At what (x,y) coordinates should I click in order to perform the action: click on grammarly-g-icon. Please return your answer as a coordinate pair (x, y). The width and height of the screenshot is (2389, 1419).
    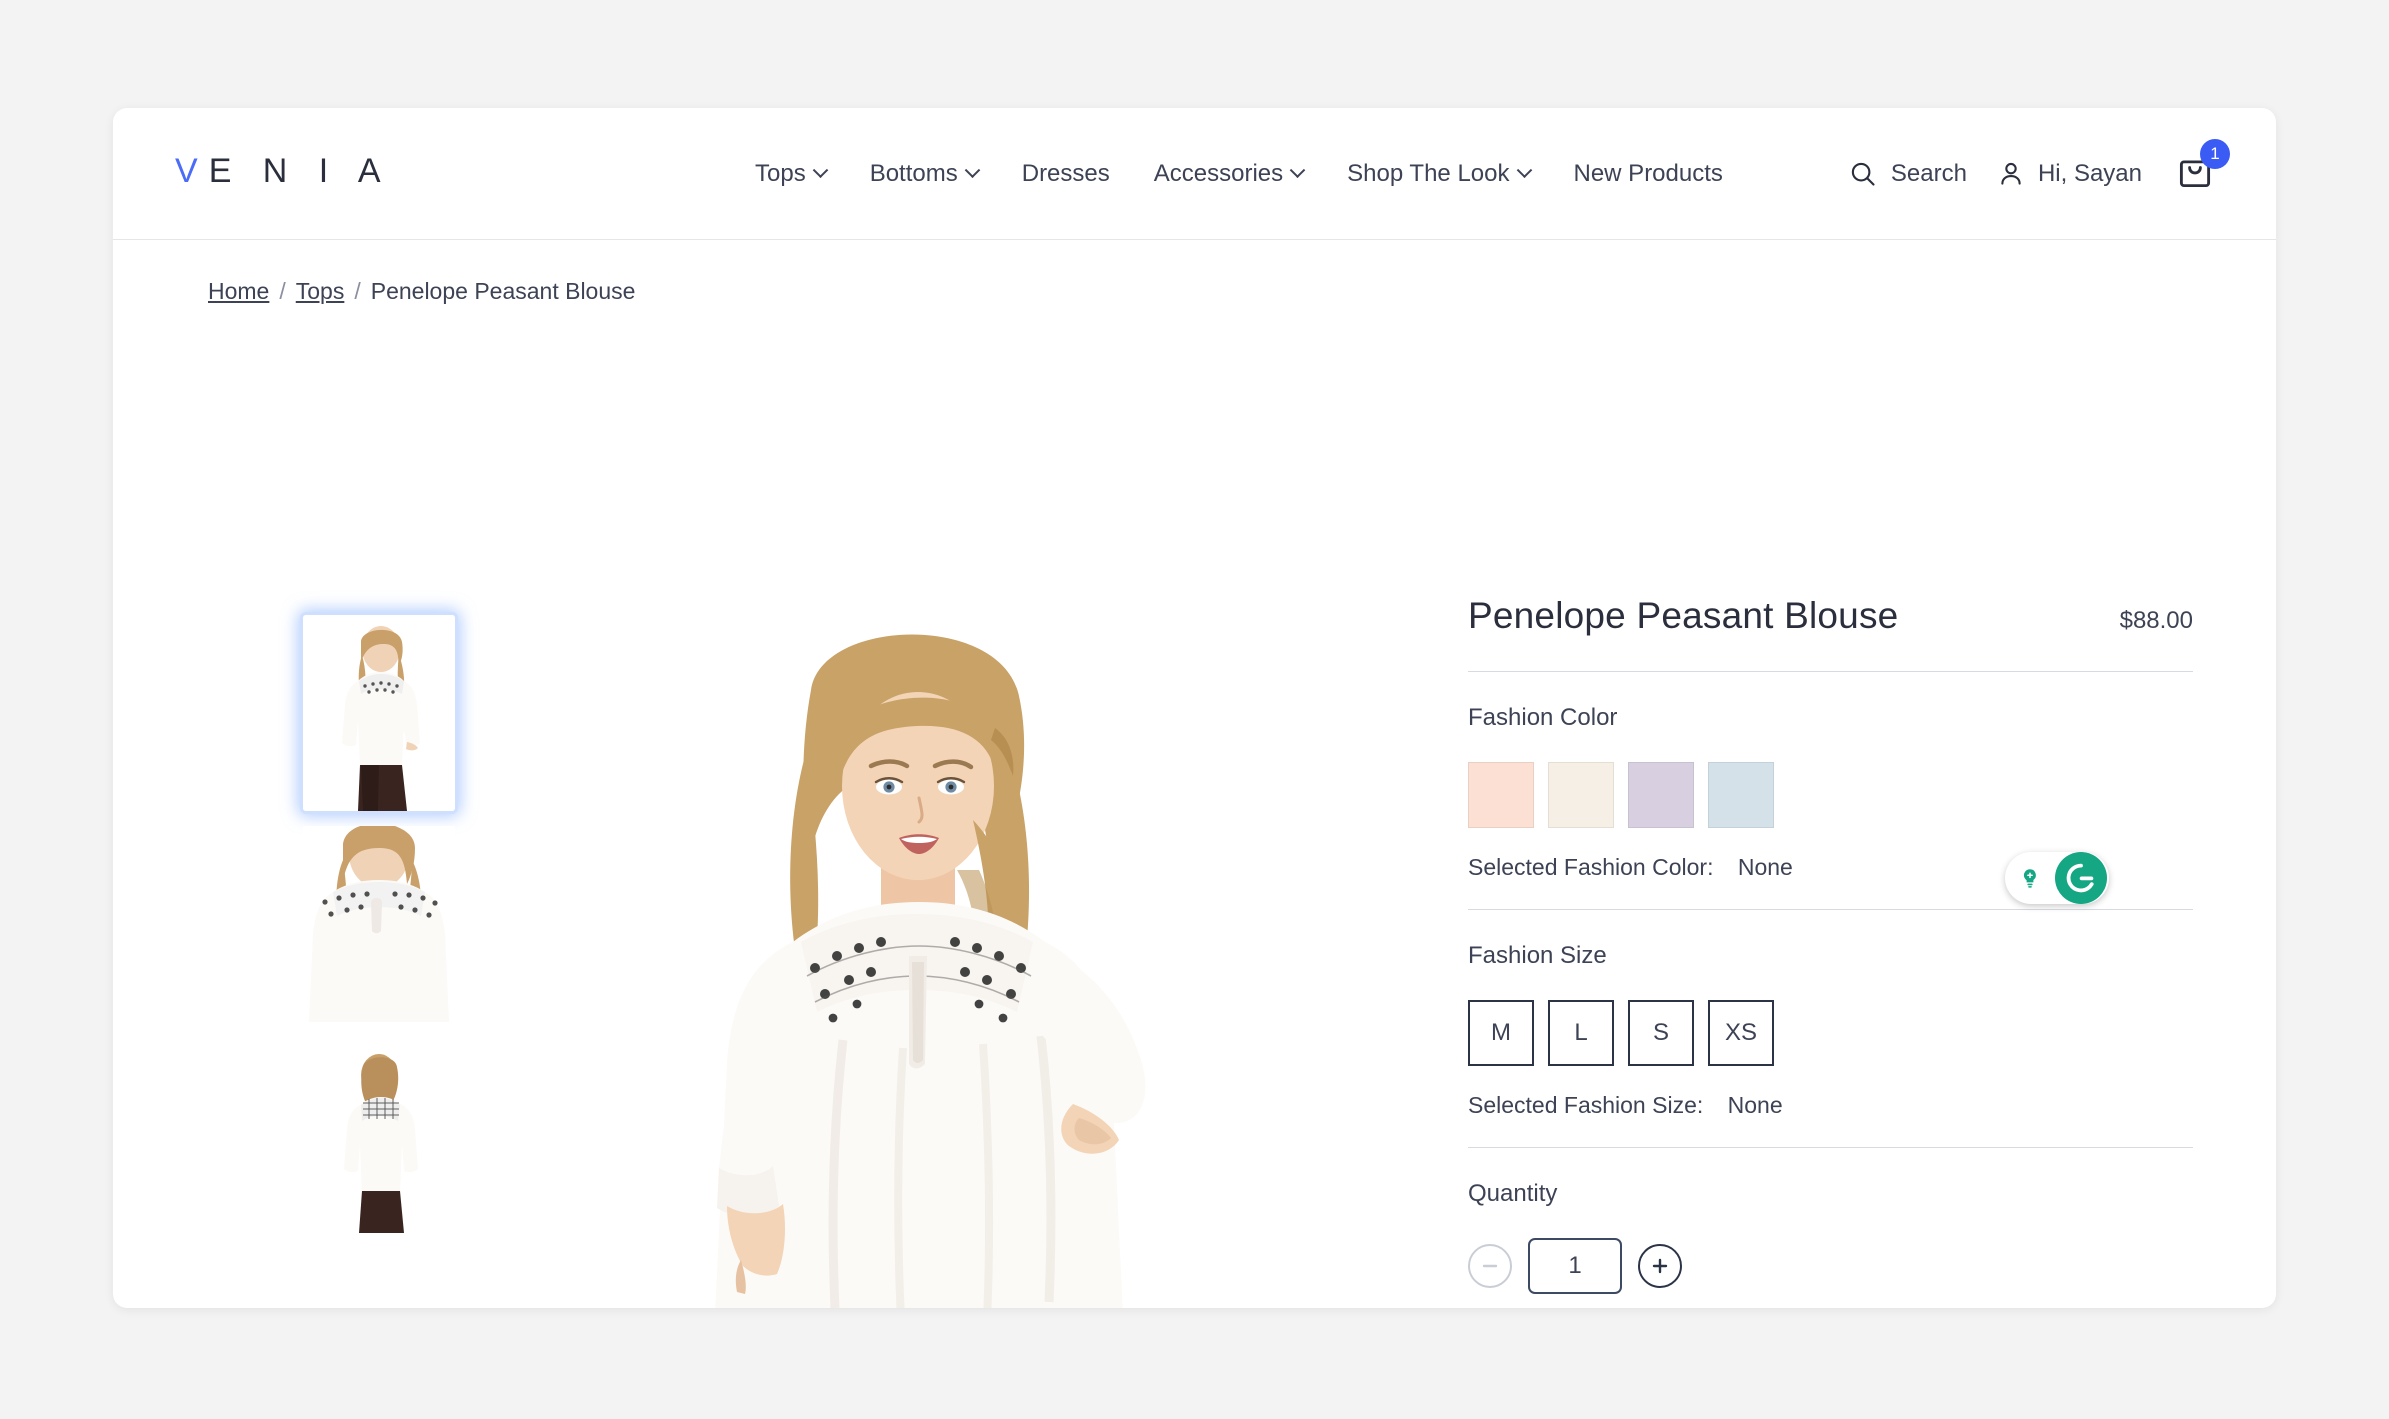
    Looking at the image, I should click on (2080, 878).